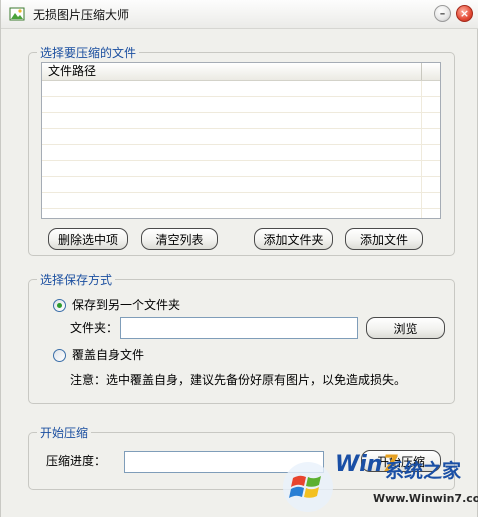 This screenshot has height=517, width=478. I want to click on add-folder-button: 添加文件夹, so click(293, 239).